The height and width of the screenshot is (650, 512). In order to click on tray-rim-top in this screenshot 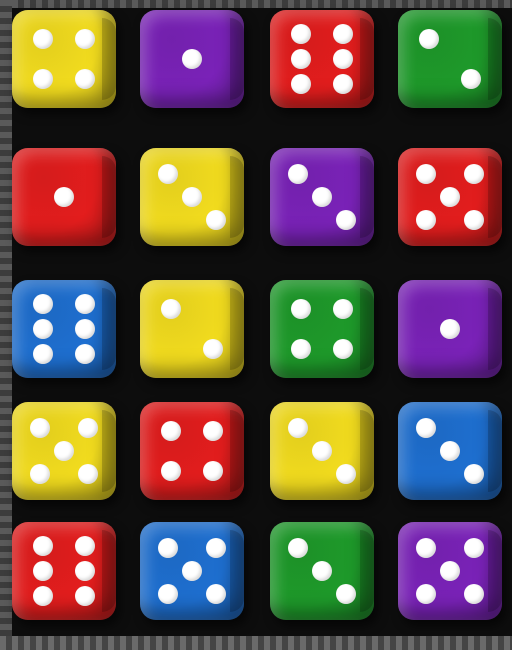, I will do `click(256, 4)`.